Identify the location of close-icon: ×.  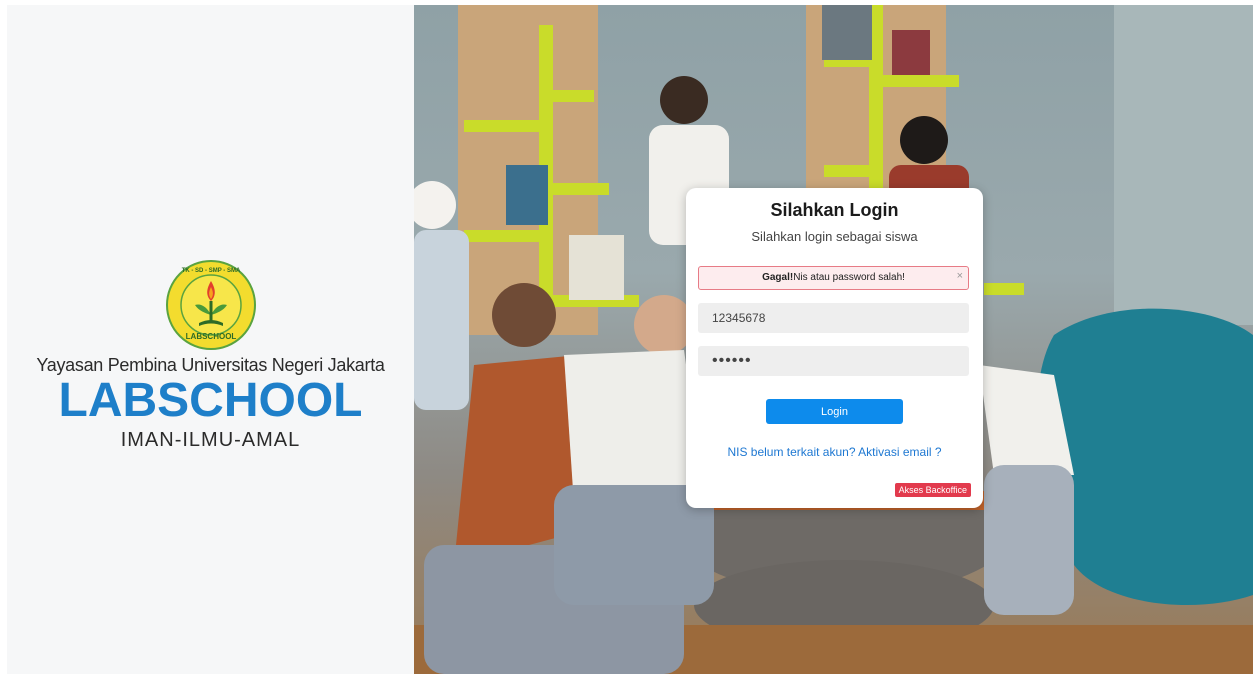
(960, 276).